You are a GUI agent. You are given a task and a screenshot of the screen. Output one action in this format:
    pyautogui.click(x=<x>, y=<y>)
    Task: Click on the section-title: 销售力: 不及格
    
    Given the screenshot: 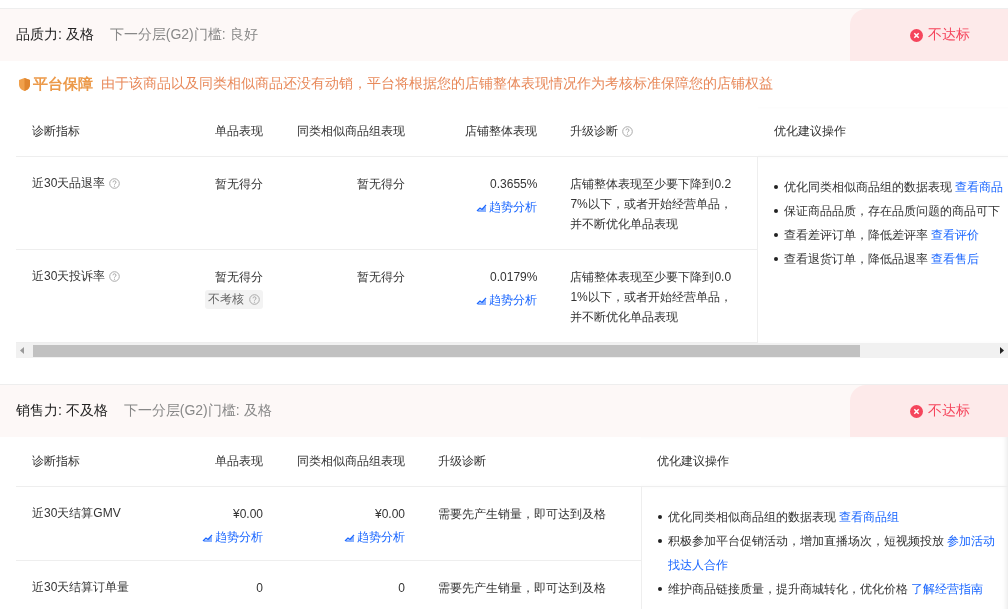 What is the action you would take?
    pyautogui.click(x=62, y=411)
    